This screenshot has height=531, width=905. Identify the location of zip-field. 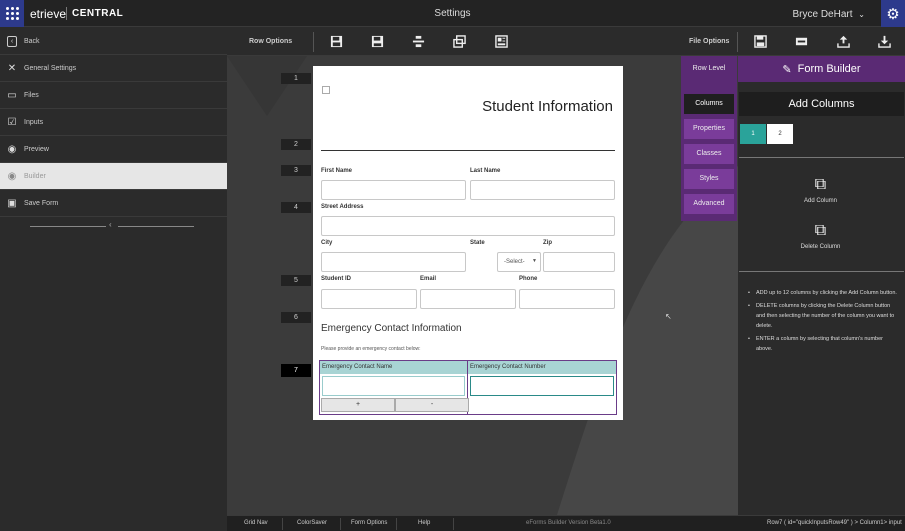
(579, 262).